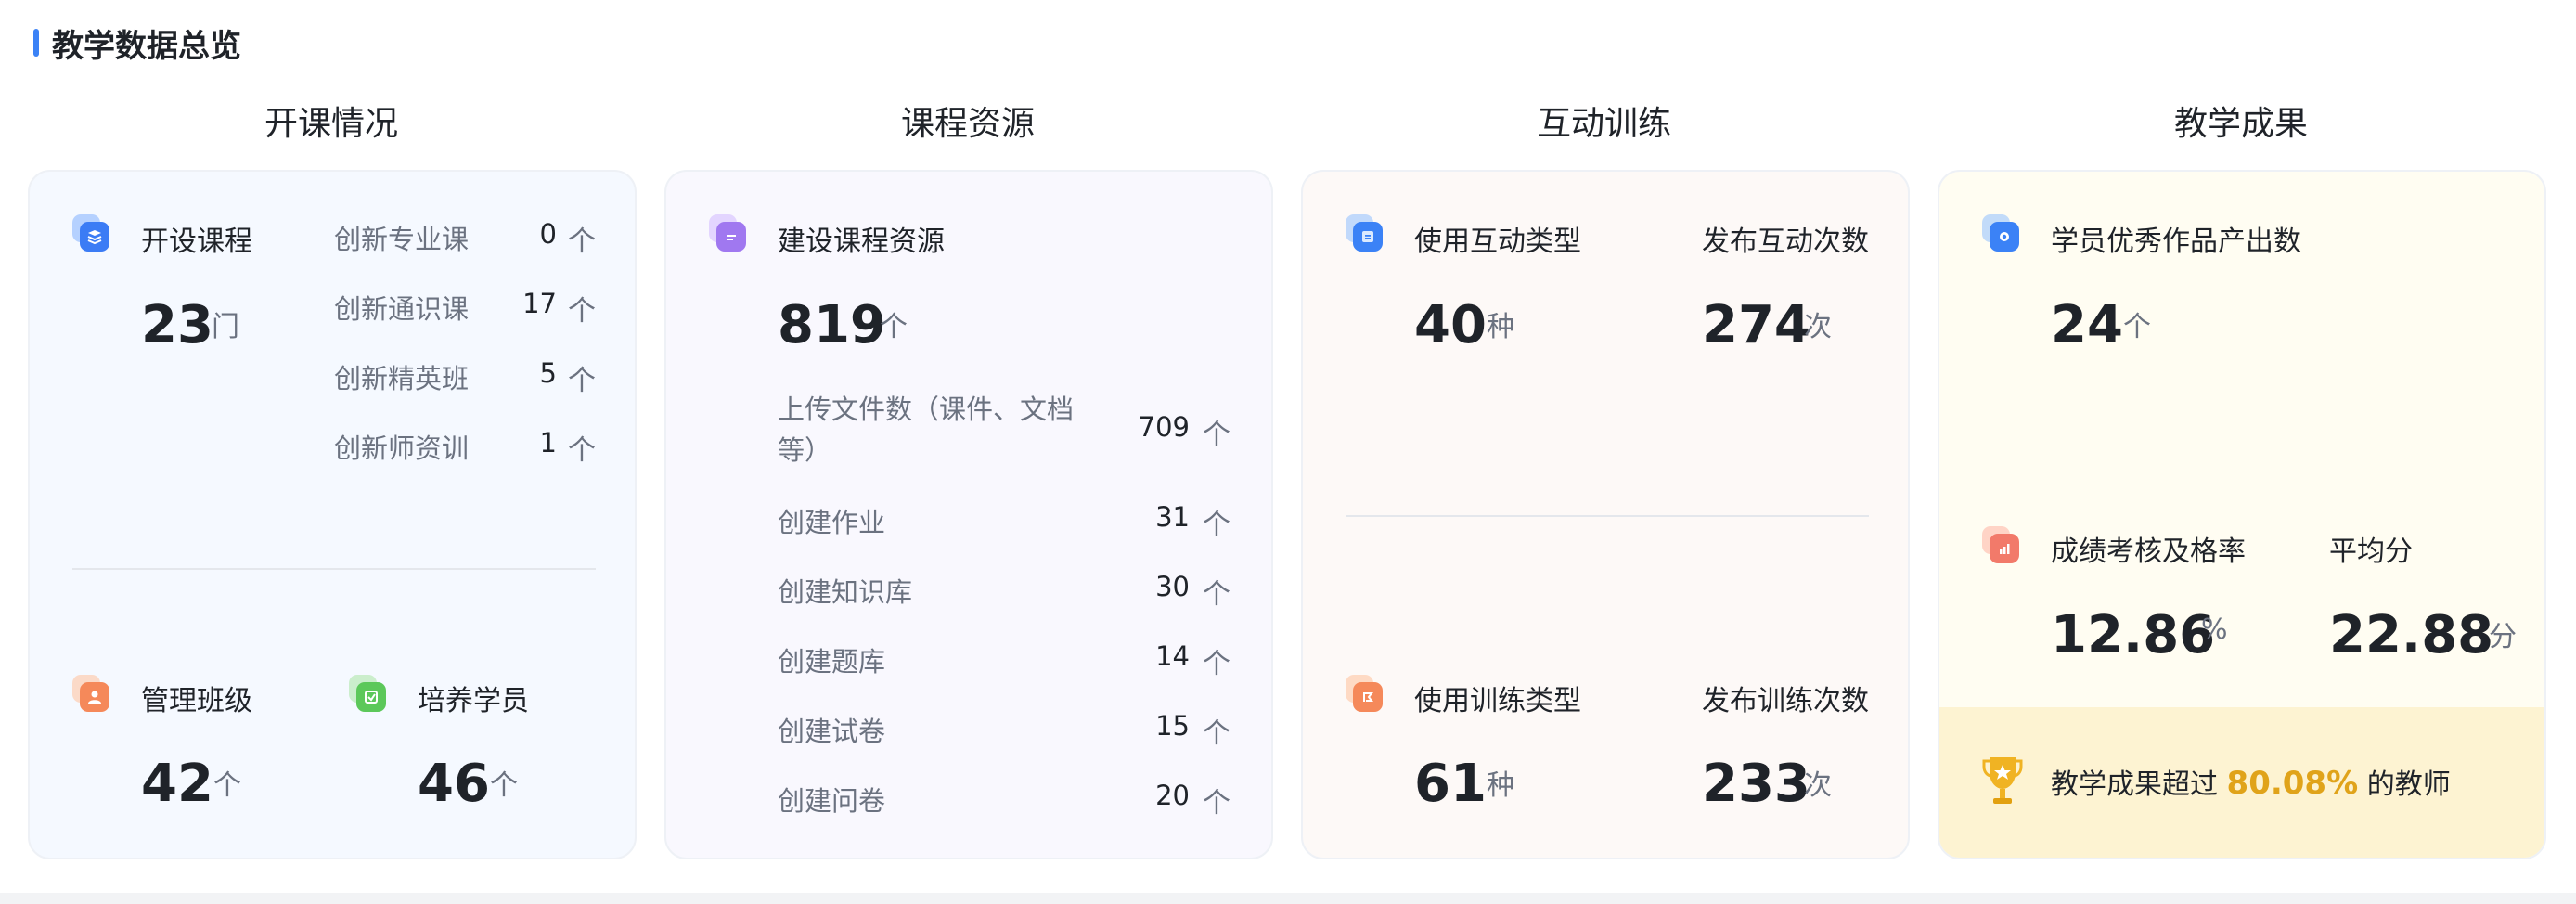 This screenshot has height=904, width=2576. What do you see at coordinates (832, 522) in the screenshot?
I see `resource-item-label: 创建作业` at bounding box center [832, 522].